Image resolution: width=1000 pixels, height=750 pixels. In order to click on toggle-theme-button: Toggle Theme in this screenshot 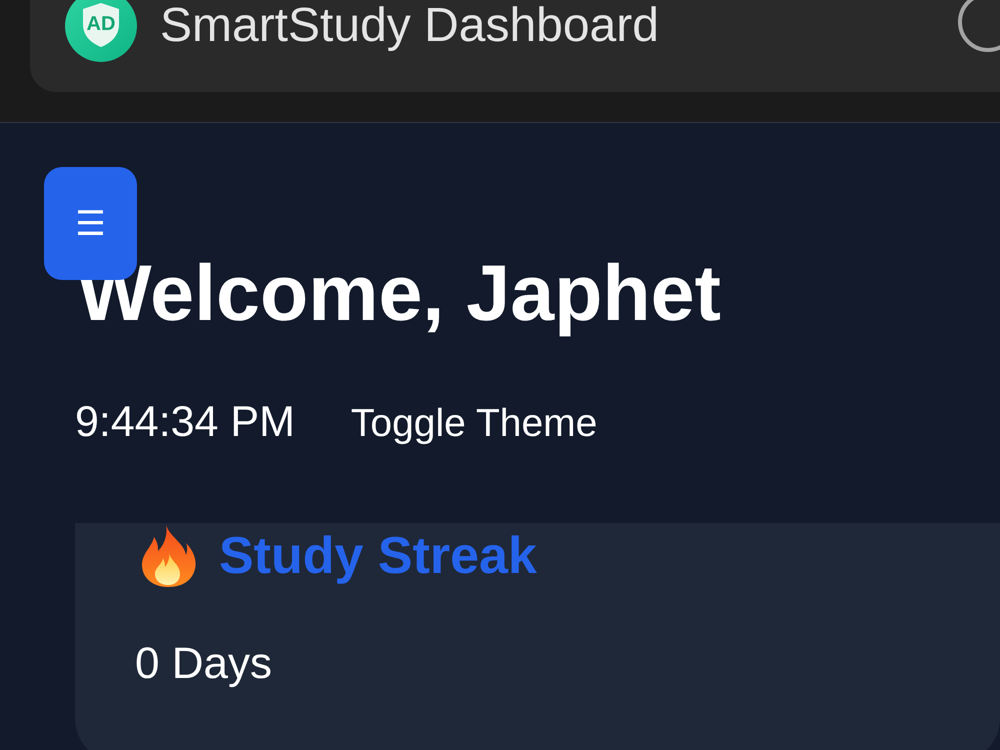, I will do `click(474, 424)`.